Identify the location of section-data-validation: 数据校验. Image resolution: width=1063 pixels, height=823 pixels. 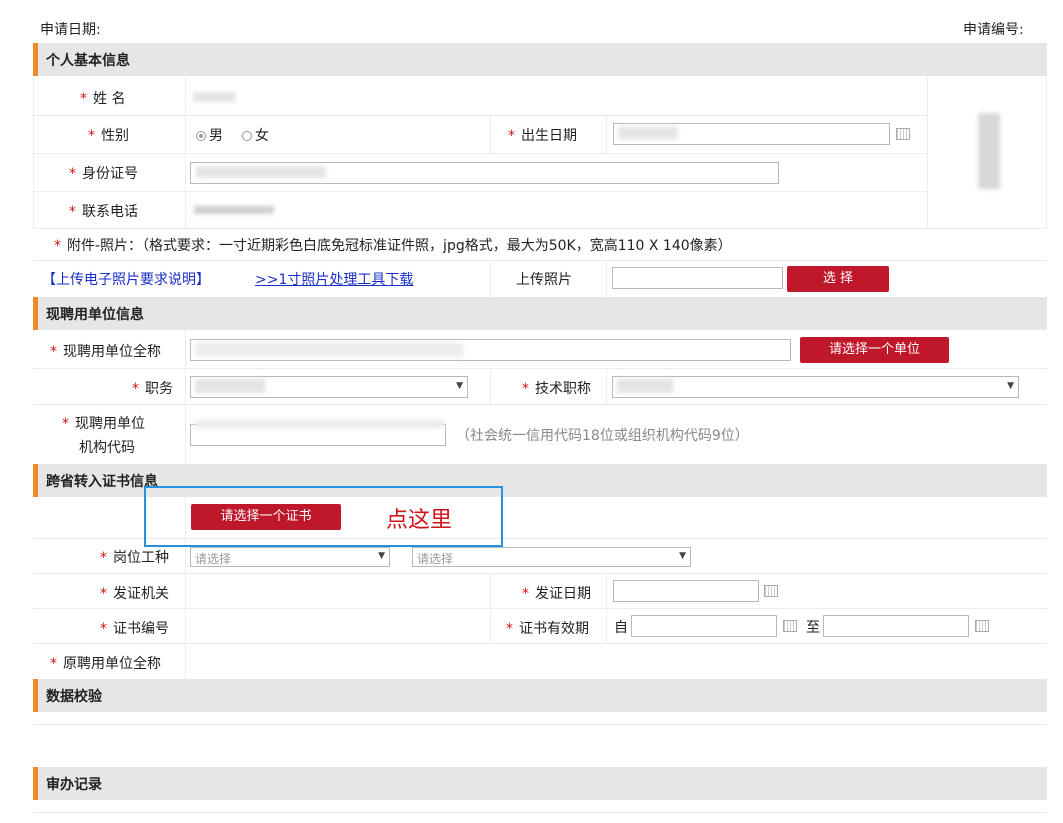
(540, 695).